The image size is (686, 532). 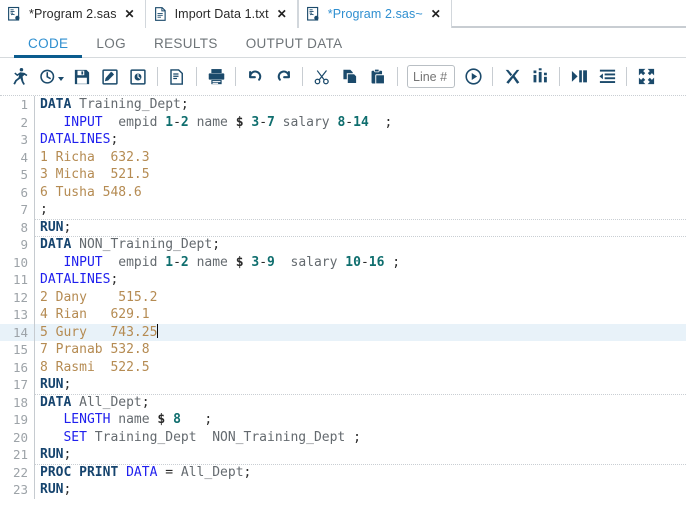 I want to click on code-line: 16 8 Rasmi 522.5, so click(x=343, y=367).